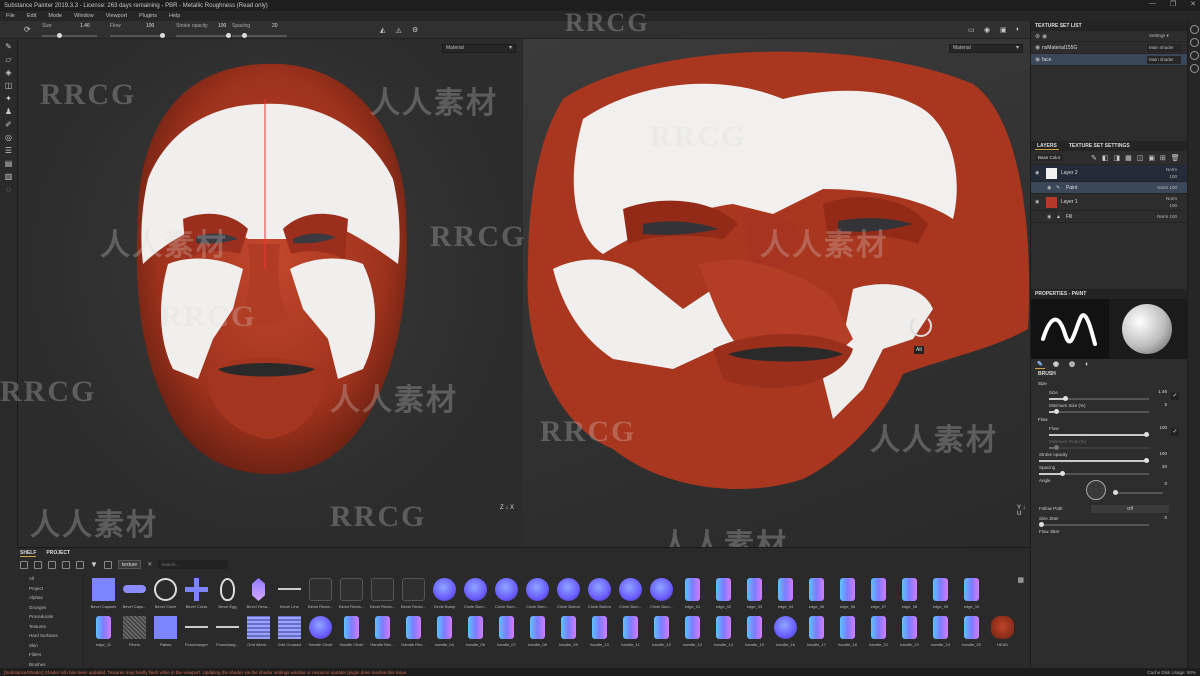 This screenshot has width=1200, height=676. Describe the element at coordinates (1056, 411) in the screenshot. I see `min-size-knob` at that location.